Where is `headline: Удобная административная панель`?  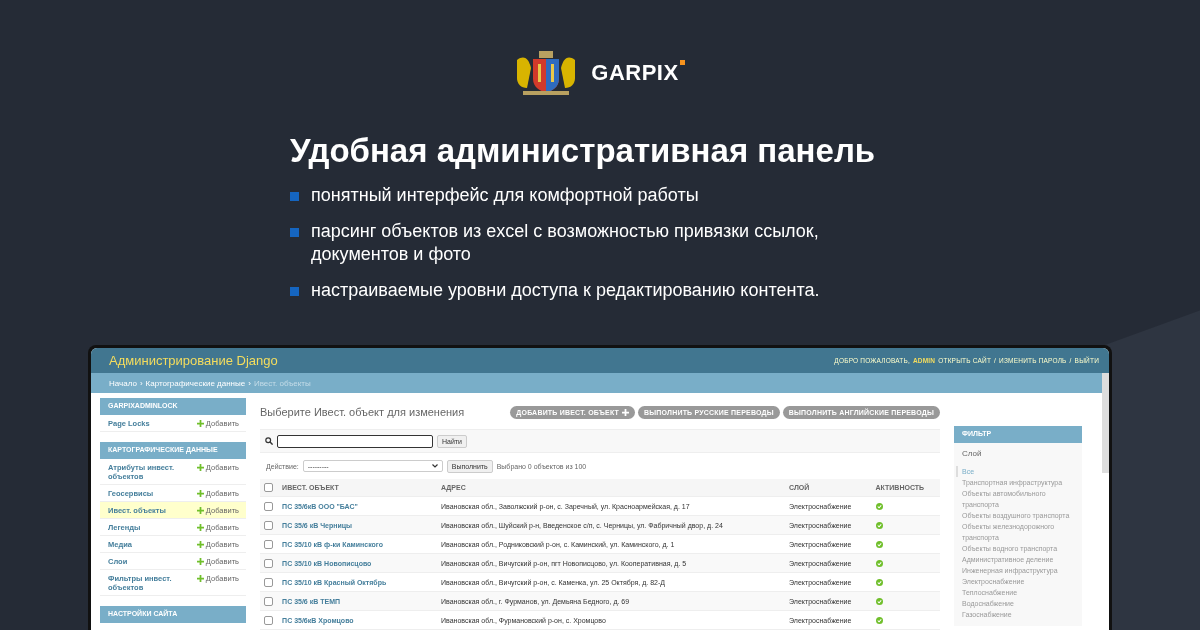
headline: Удобная административная панель is located at coordinates (583, 151).